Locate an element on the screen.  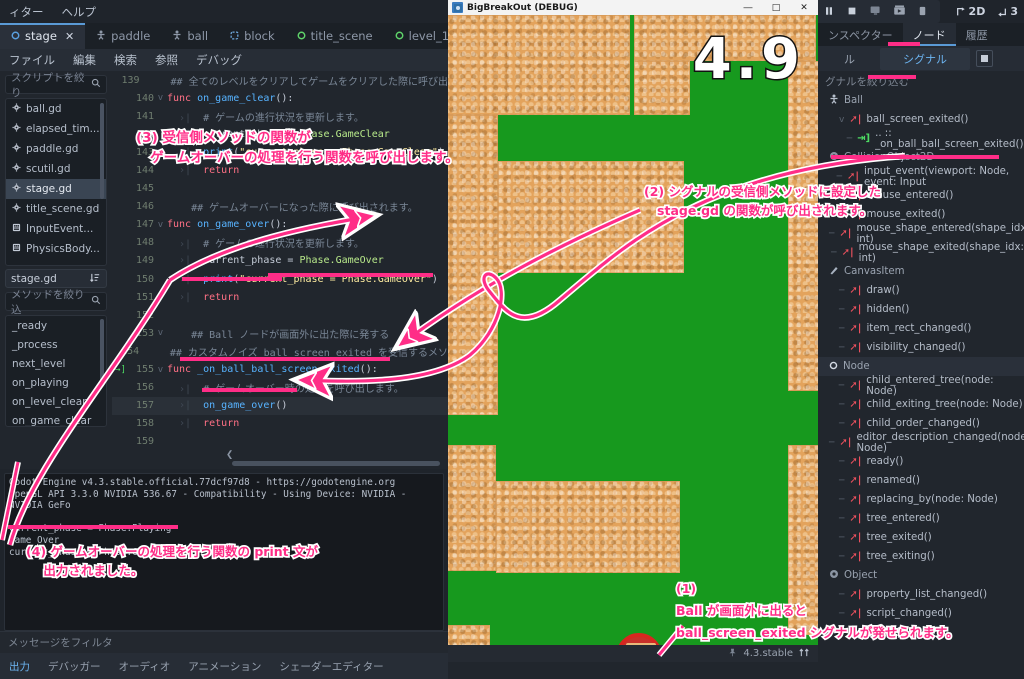
signal-row-hidden: ─ ➚| hidden() is located at coordinates (921, 309).